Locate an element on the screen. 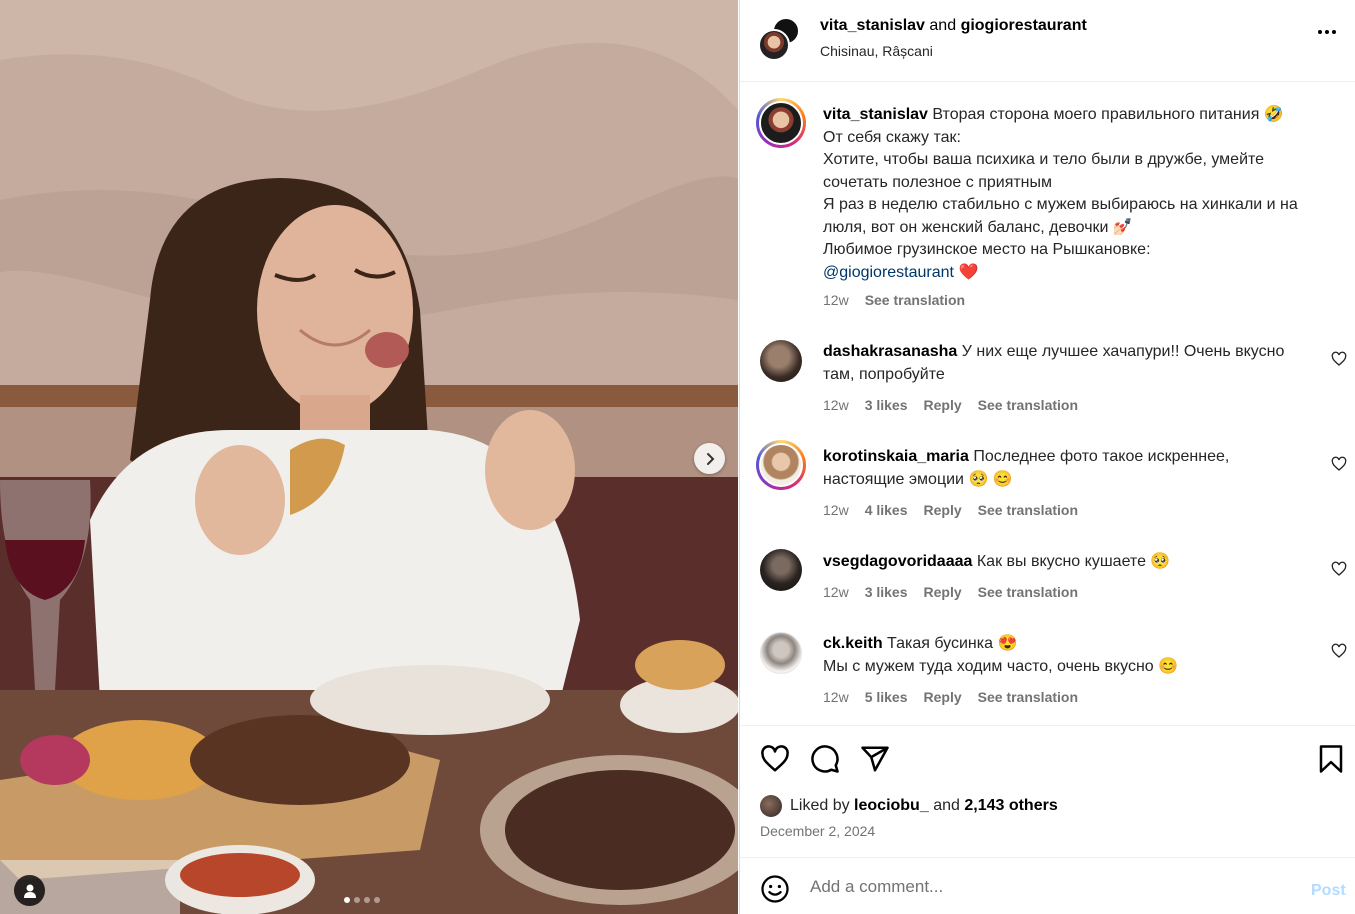  caption-time: 12w is located at coordinates (836, 300).